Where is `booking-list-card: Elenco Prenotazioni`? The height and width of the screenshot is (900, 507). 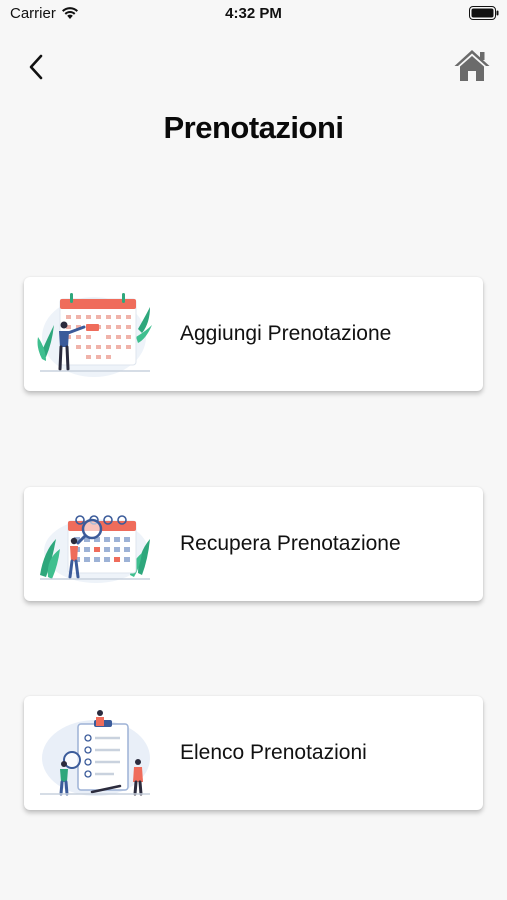
booking-list-card: Elenco Prenotazioni is located at coordinates (253, 753).